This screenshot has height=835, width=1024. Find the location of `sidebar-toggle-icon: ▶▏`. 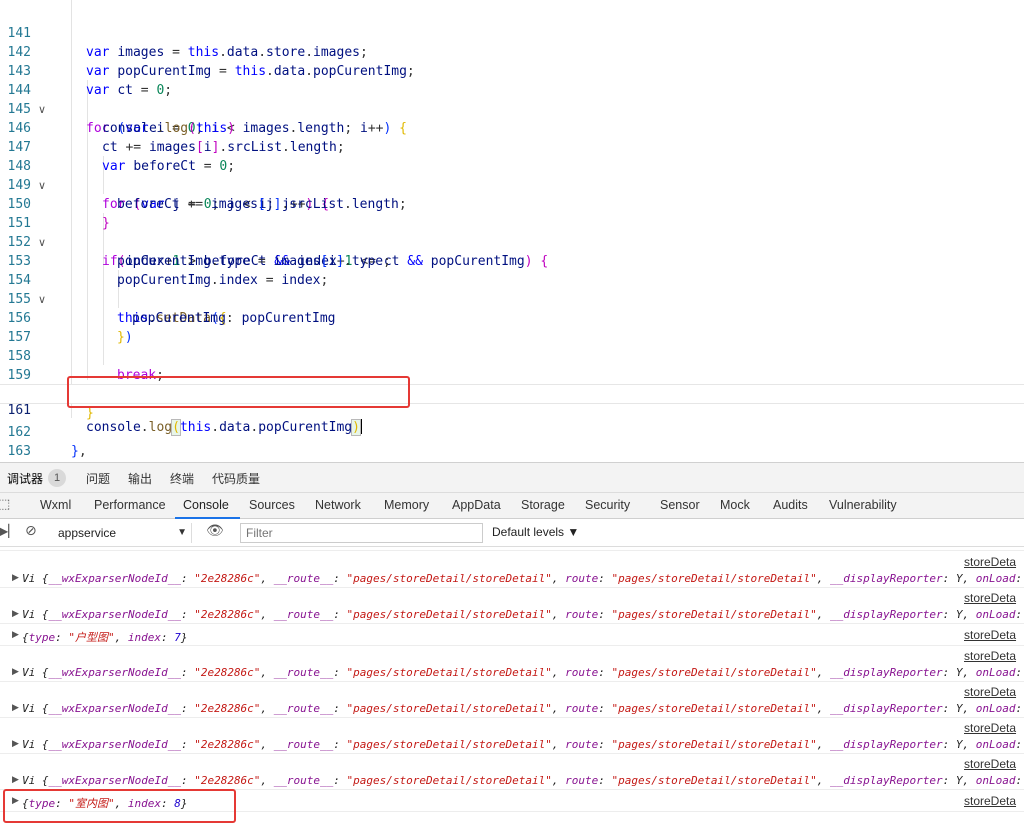

sidebar-toggle-icon: ▶▏ is located at coordinates (8, 531).